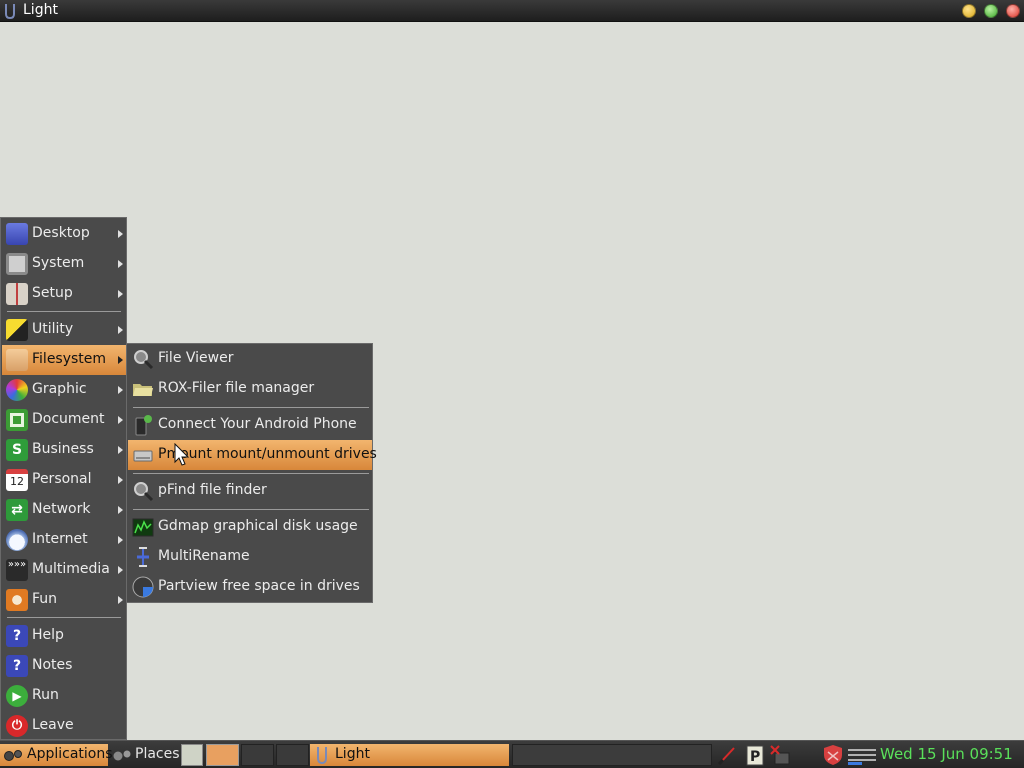 The height and width of the screenshot is (768, 1024). What do you see at coordinates (236, 388) in the screenshot?
I see `submenu-item-label: ROX-Filer file manager` at bounding box center [236, 388].